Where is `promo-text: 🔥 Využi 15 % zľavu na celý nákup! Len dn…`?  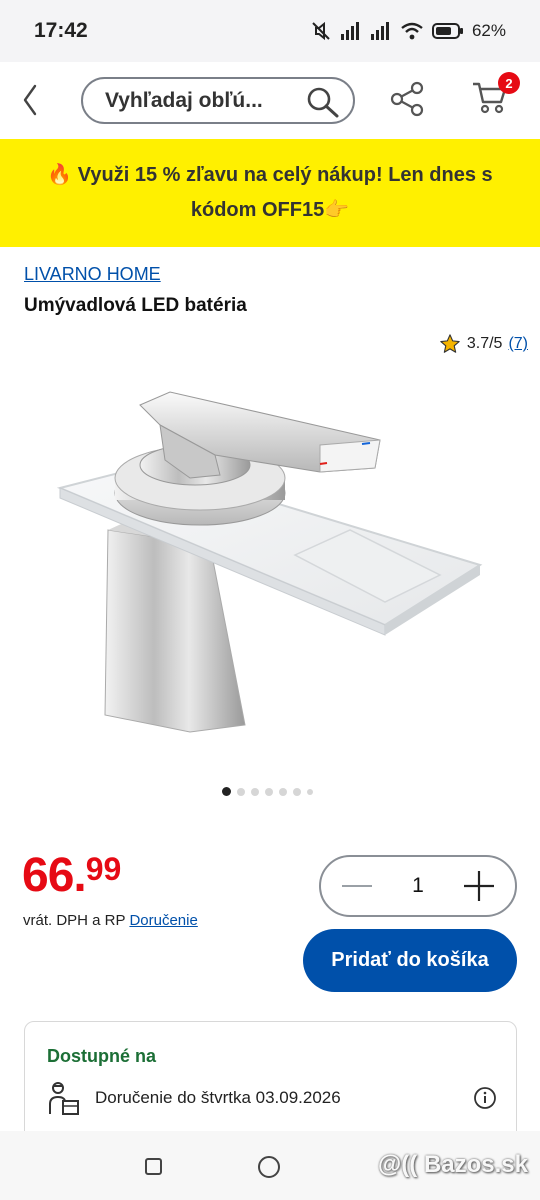 promo-text: 🔥 Využi 15 % zľavu na celý nákup! Len dn… is located at coordinates (270, 192).